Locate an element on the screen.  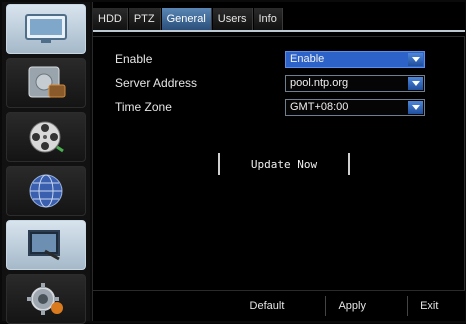
system-display-icon is located at coordinates (44, 245).